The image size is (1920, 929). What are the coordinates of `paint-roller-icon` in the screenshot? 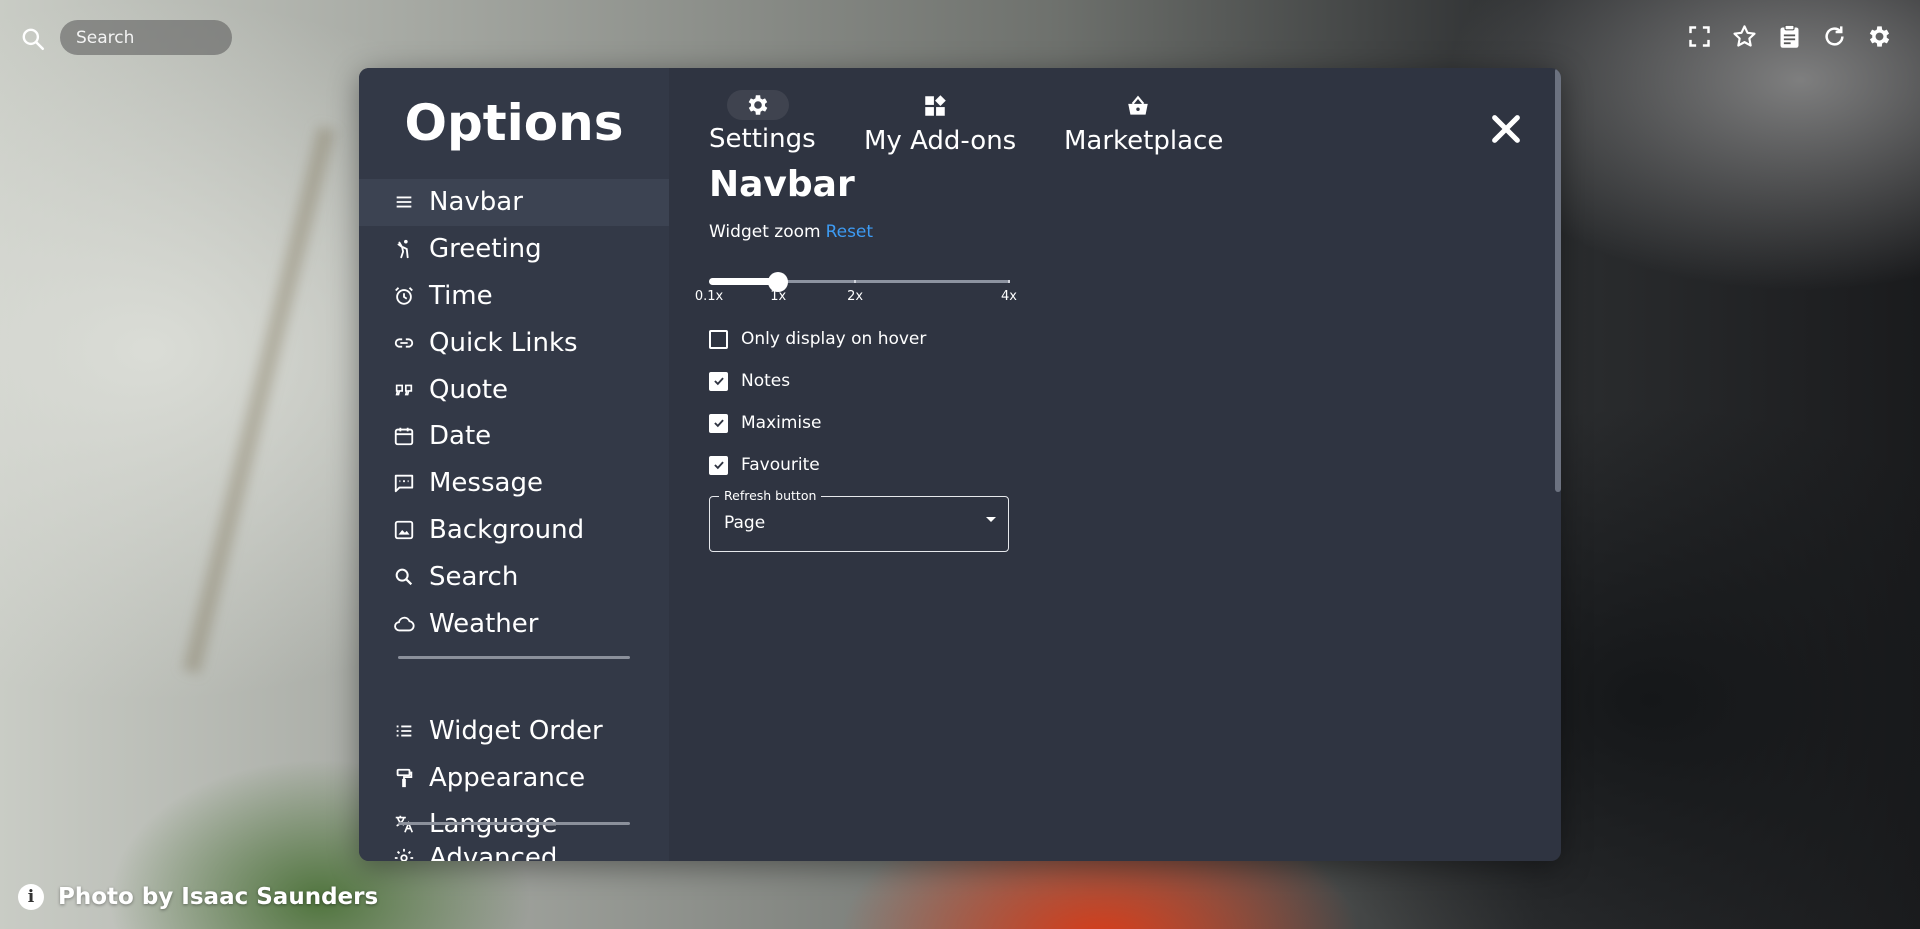 It's located at (404, 778).